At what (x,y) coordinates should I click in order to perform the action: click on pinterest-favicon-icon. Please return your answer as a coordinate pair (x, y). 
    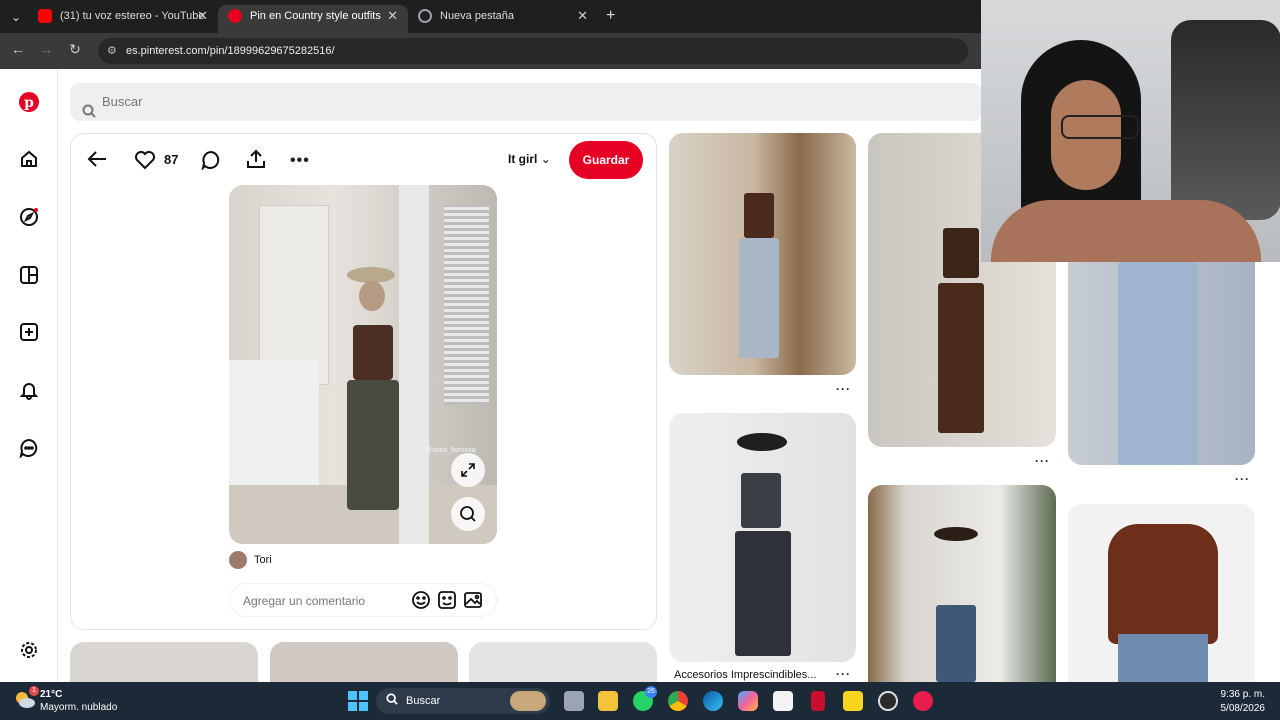
    Looking at the image, I should click on (235, 16).